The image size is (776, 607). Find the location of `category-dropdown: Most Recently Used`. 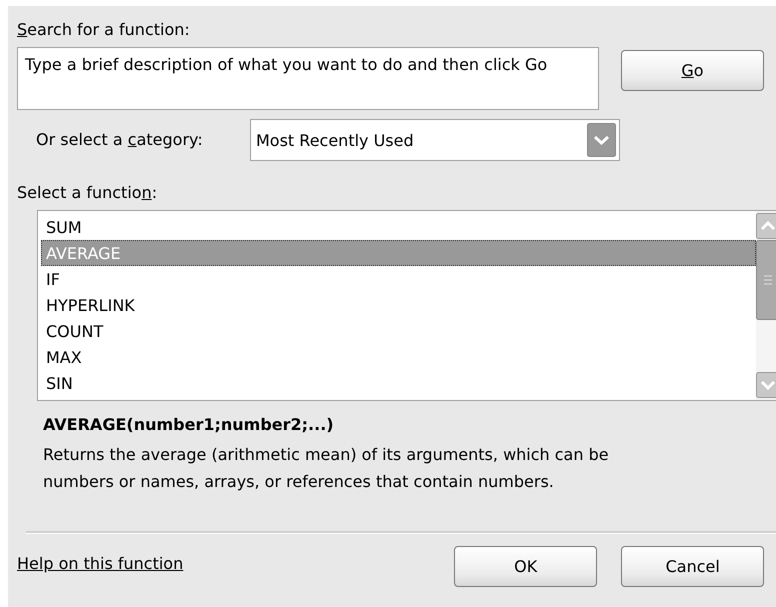

category-dropdown: Most Recently Used is located at coordinates (435, 140).